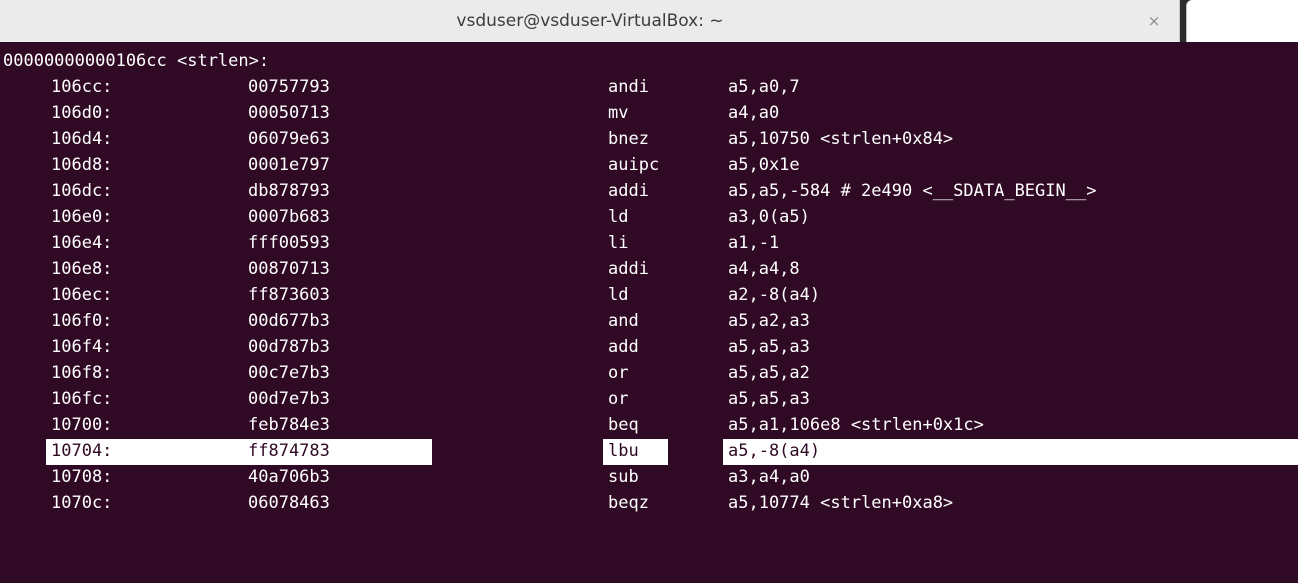 Image resolution: width=1298 pixels, height=583 pixels. Describe the element at coordinates (289, 399) in the screenshot. I see `machine-code: 00d7e7b3` at that location.